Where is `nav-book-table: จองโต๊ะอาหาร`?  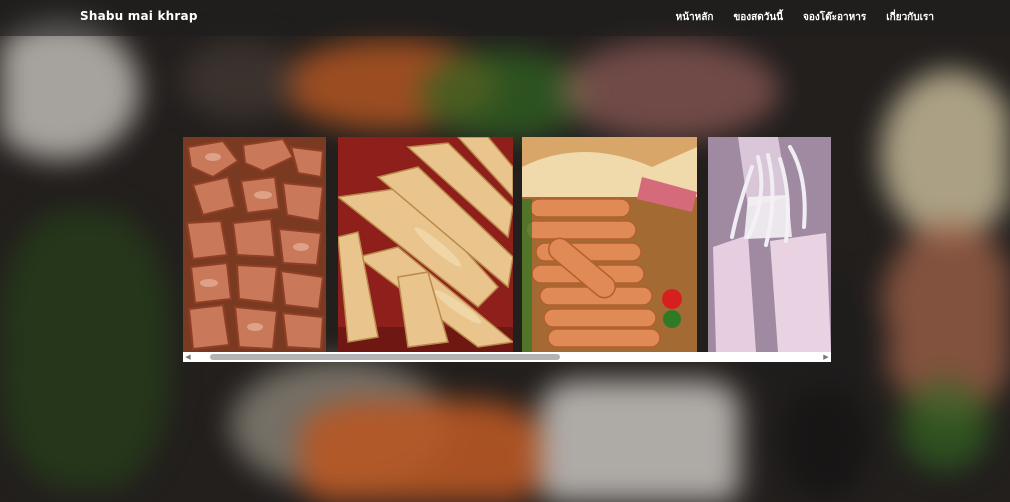 nav-book-table: จองโต๊ะอาหาร is located at coordinates (834, 17).